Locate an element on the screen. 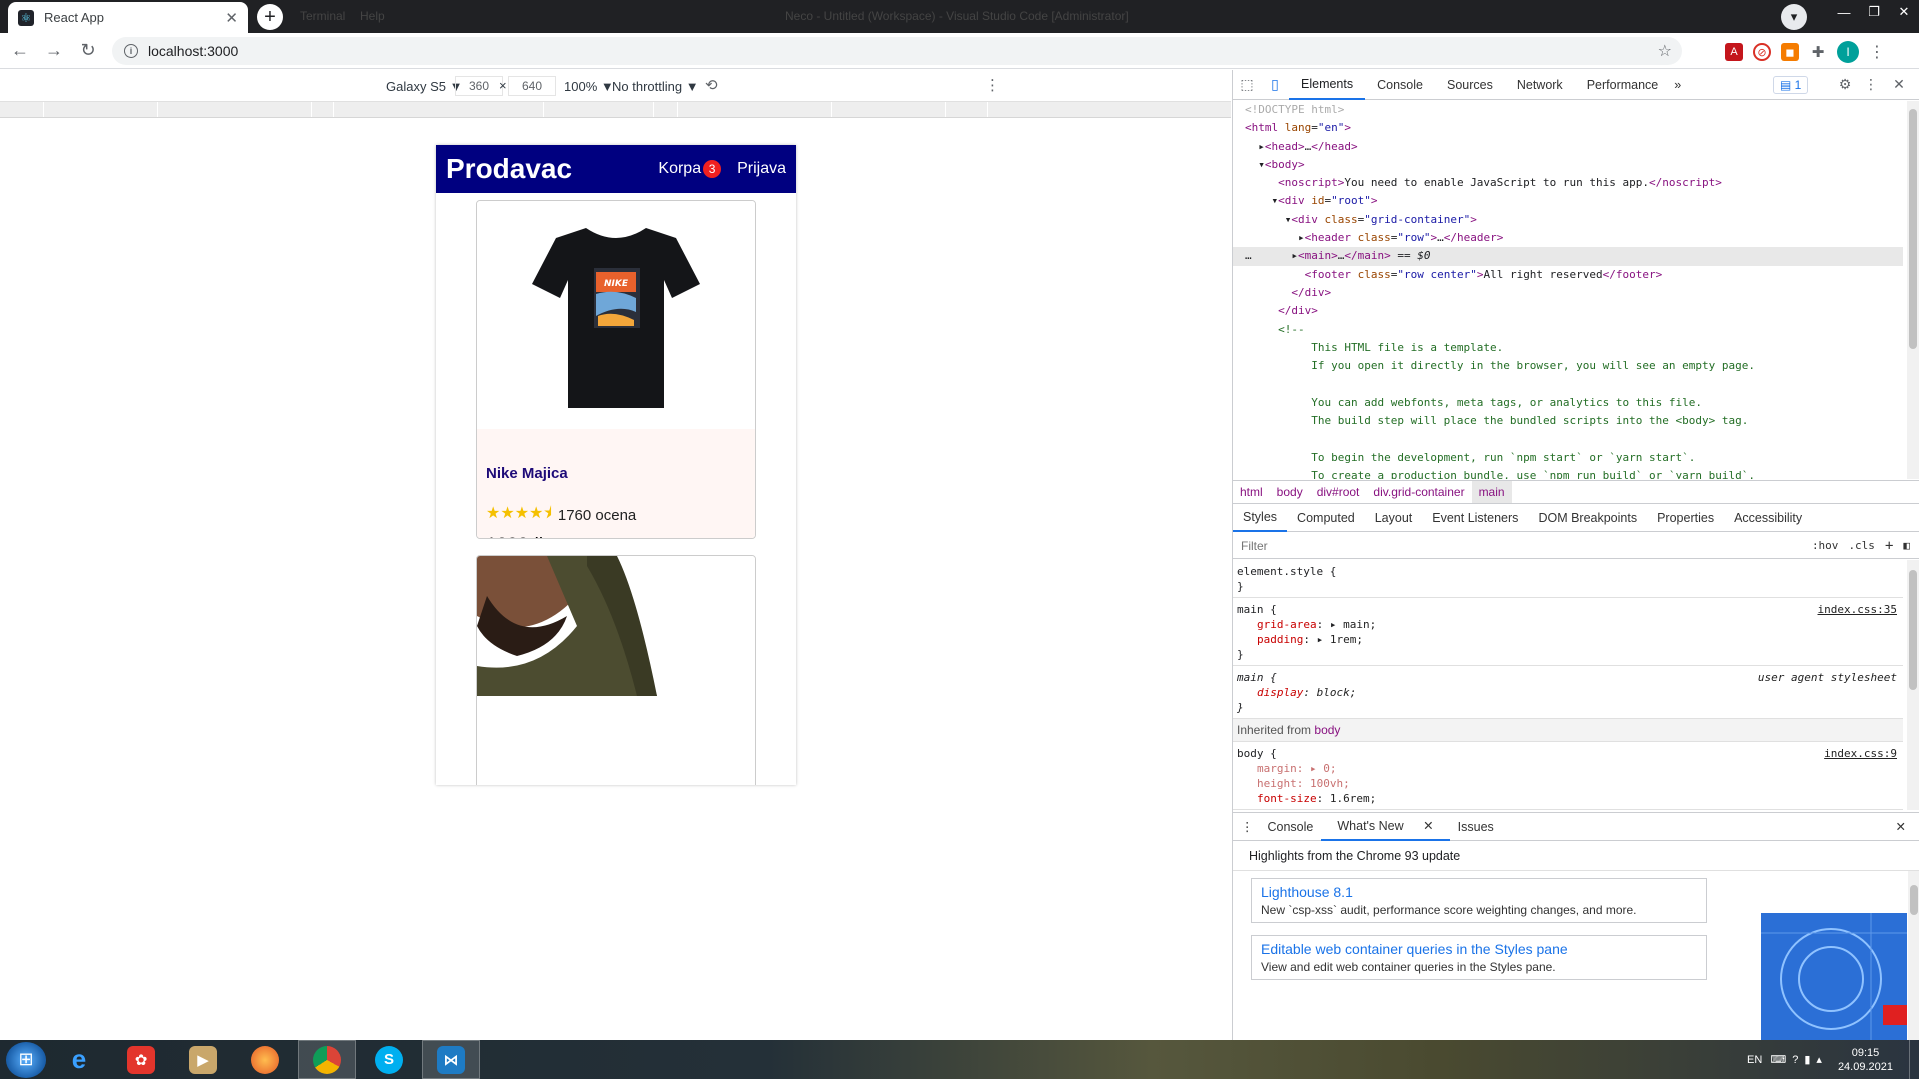  styles-scrollbar is located at coordinates (1913, 685).